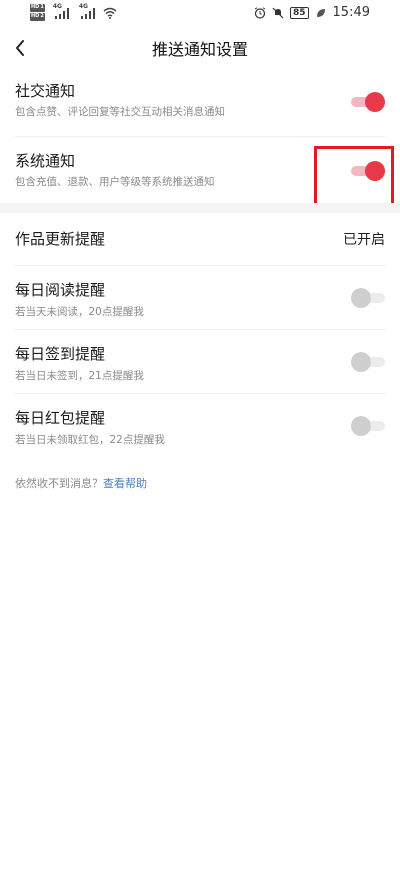  Describe the element at coordinates (364, 240) in the screenshot. I see `works-update-status: 已开启` at that location.